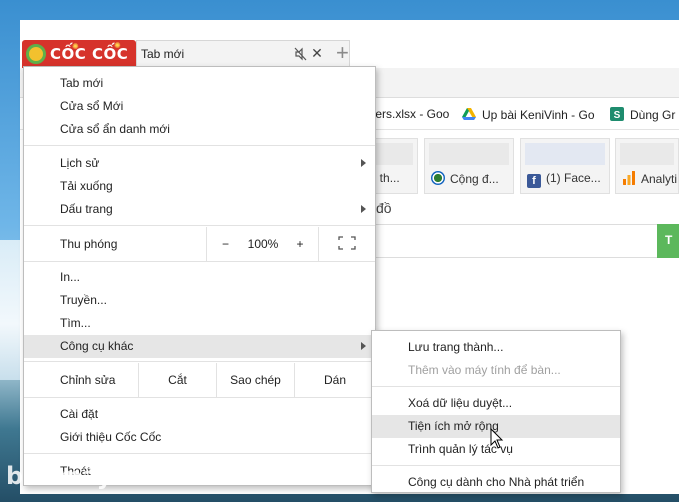  What do you see at coordinates (334, 380) in the screenshot?
I see `paste-button: Dán` at bounding box center [334, 380].